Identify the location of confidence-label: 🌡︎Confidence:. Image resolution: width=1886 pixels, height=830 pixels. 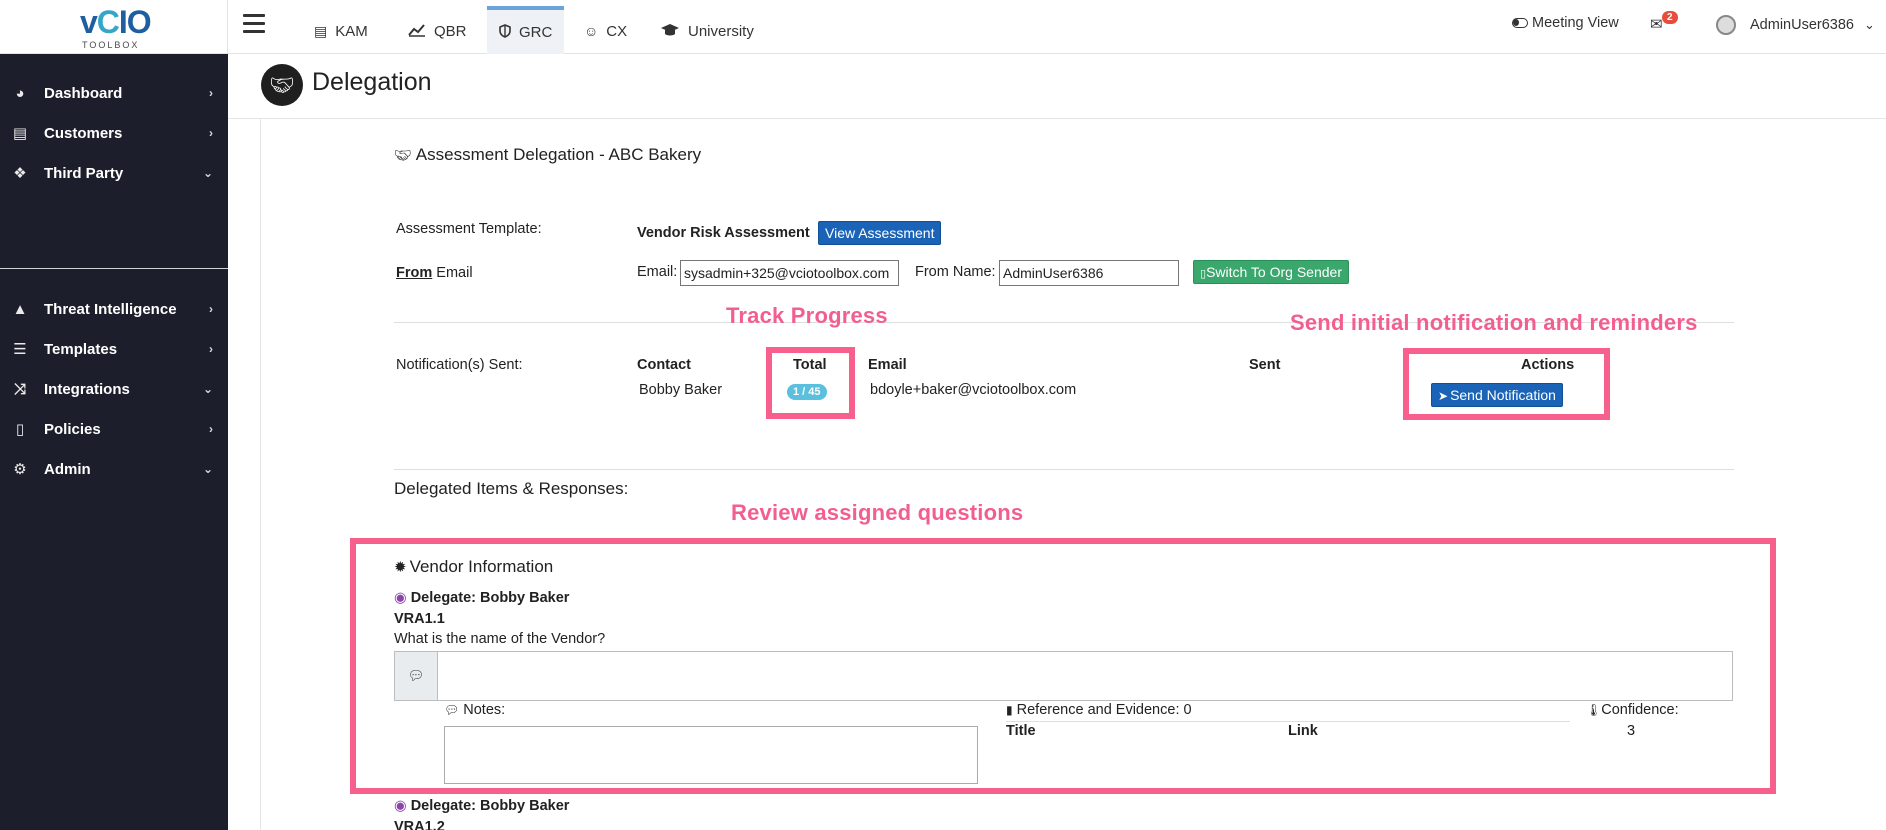
(1632, 710).